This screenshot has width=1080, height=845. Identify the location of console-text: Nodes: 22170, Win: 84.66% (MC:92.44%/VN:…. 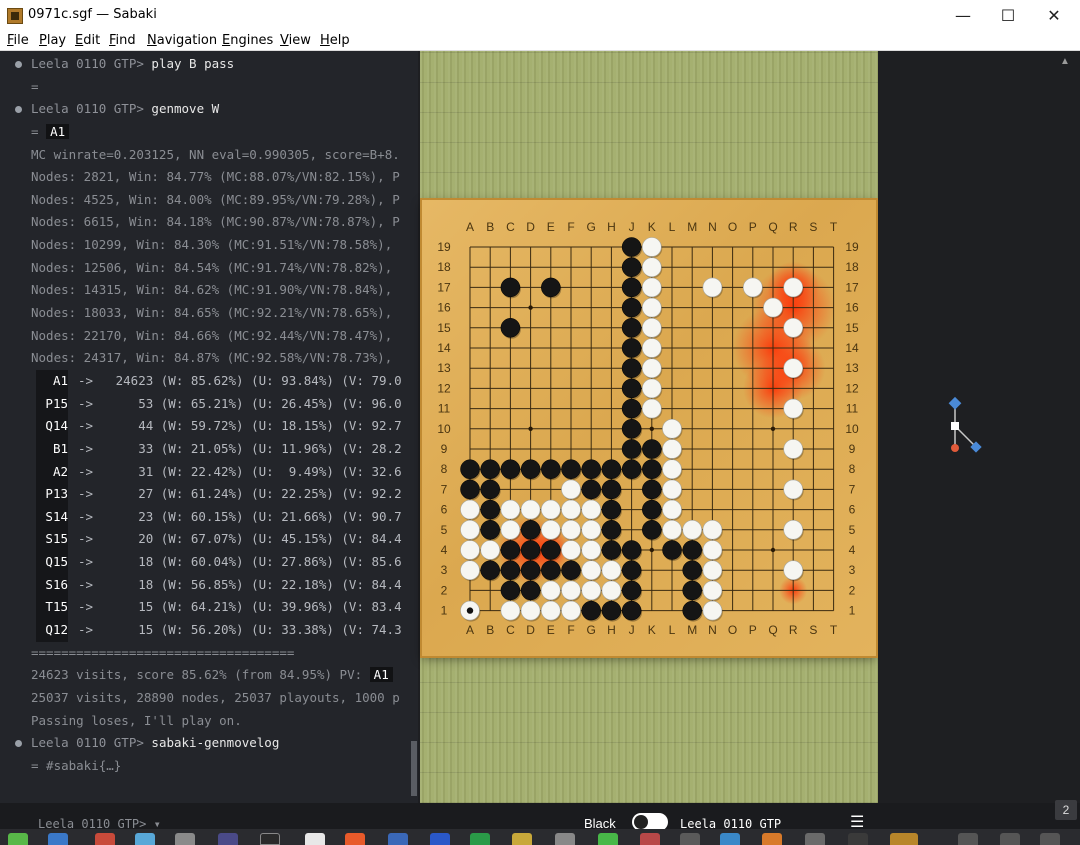
(212, 335).